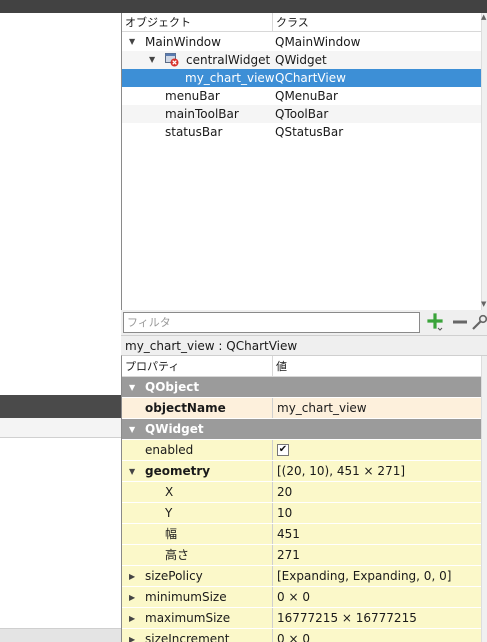  I want to click on tree-object-class: QChartView, so click(310, 78).